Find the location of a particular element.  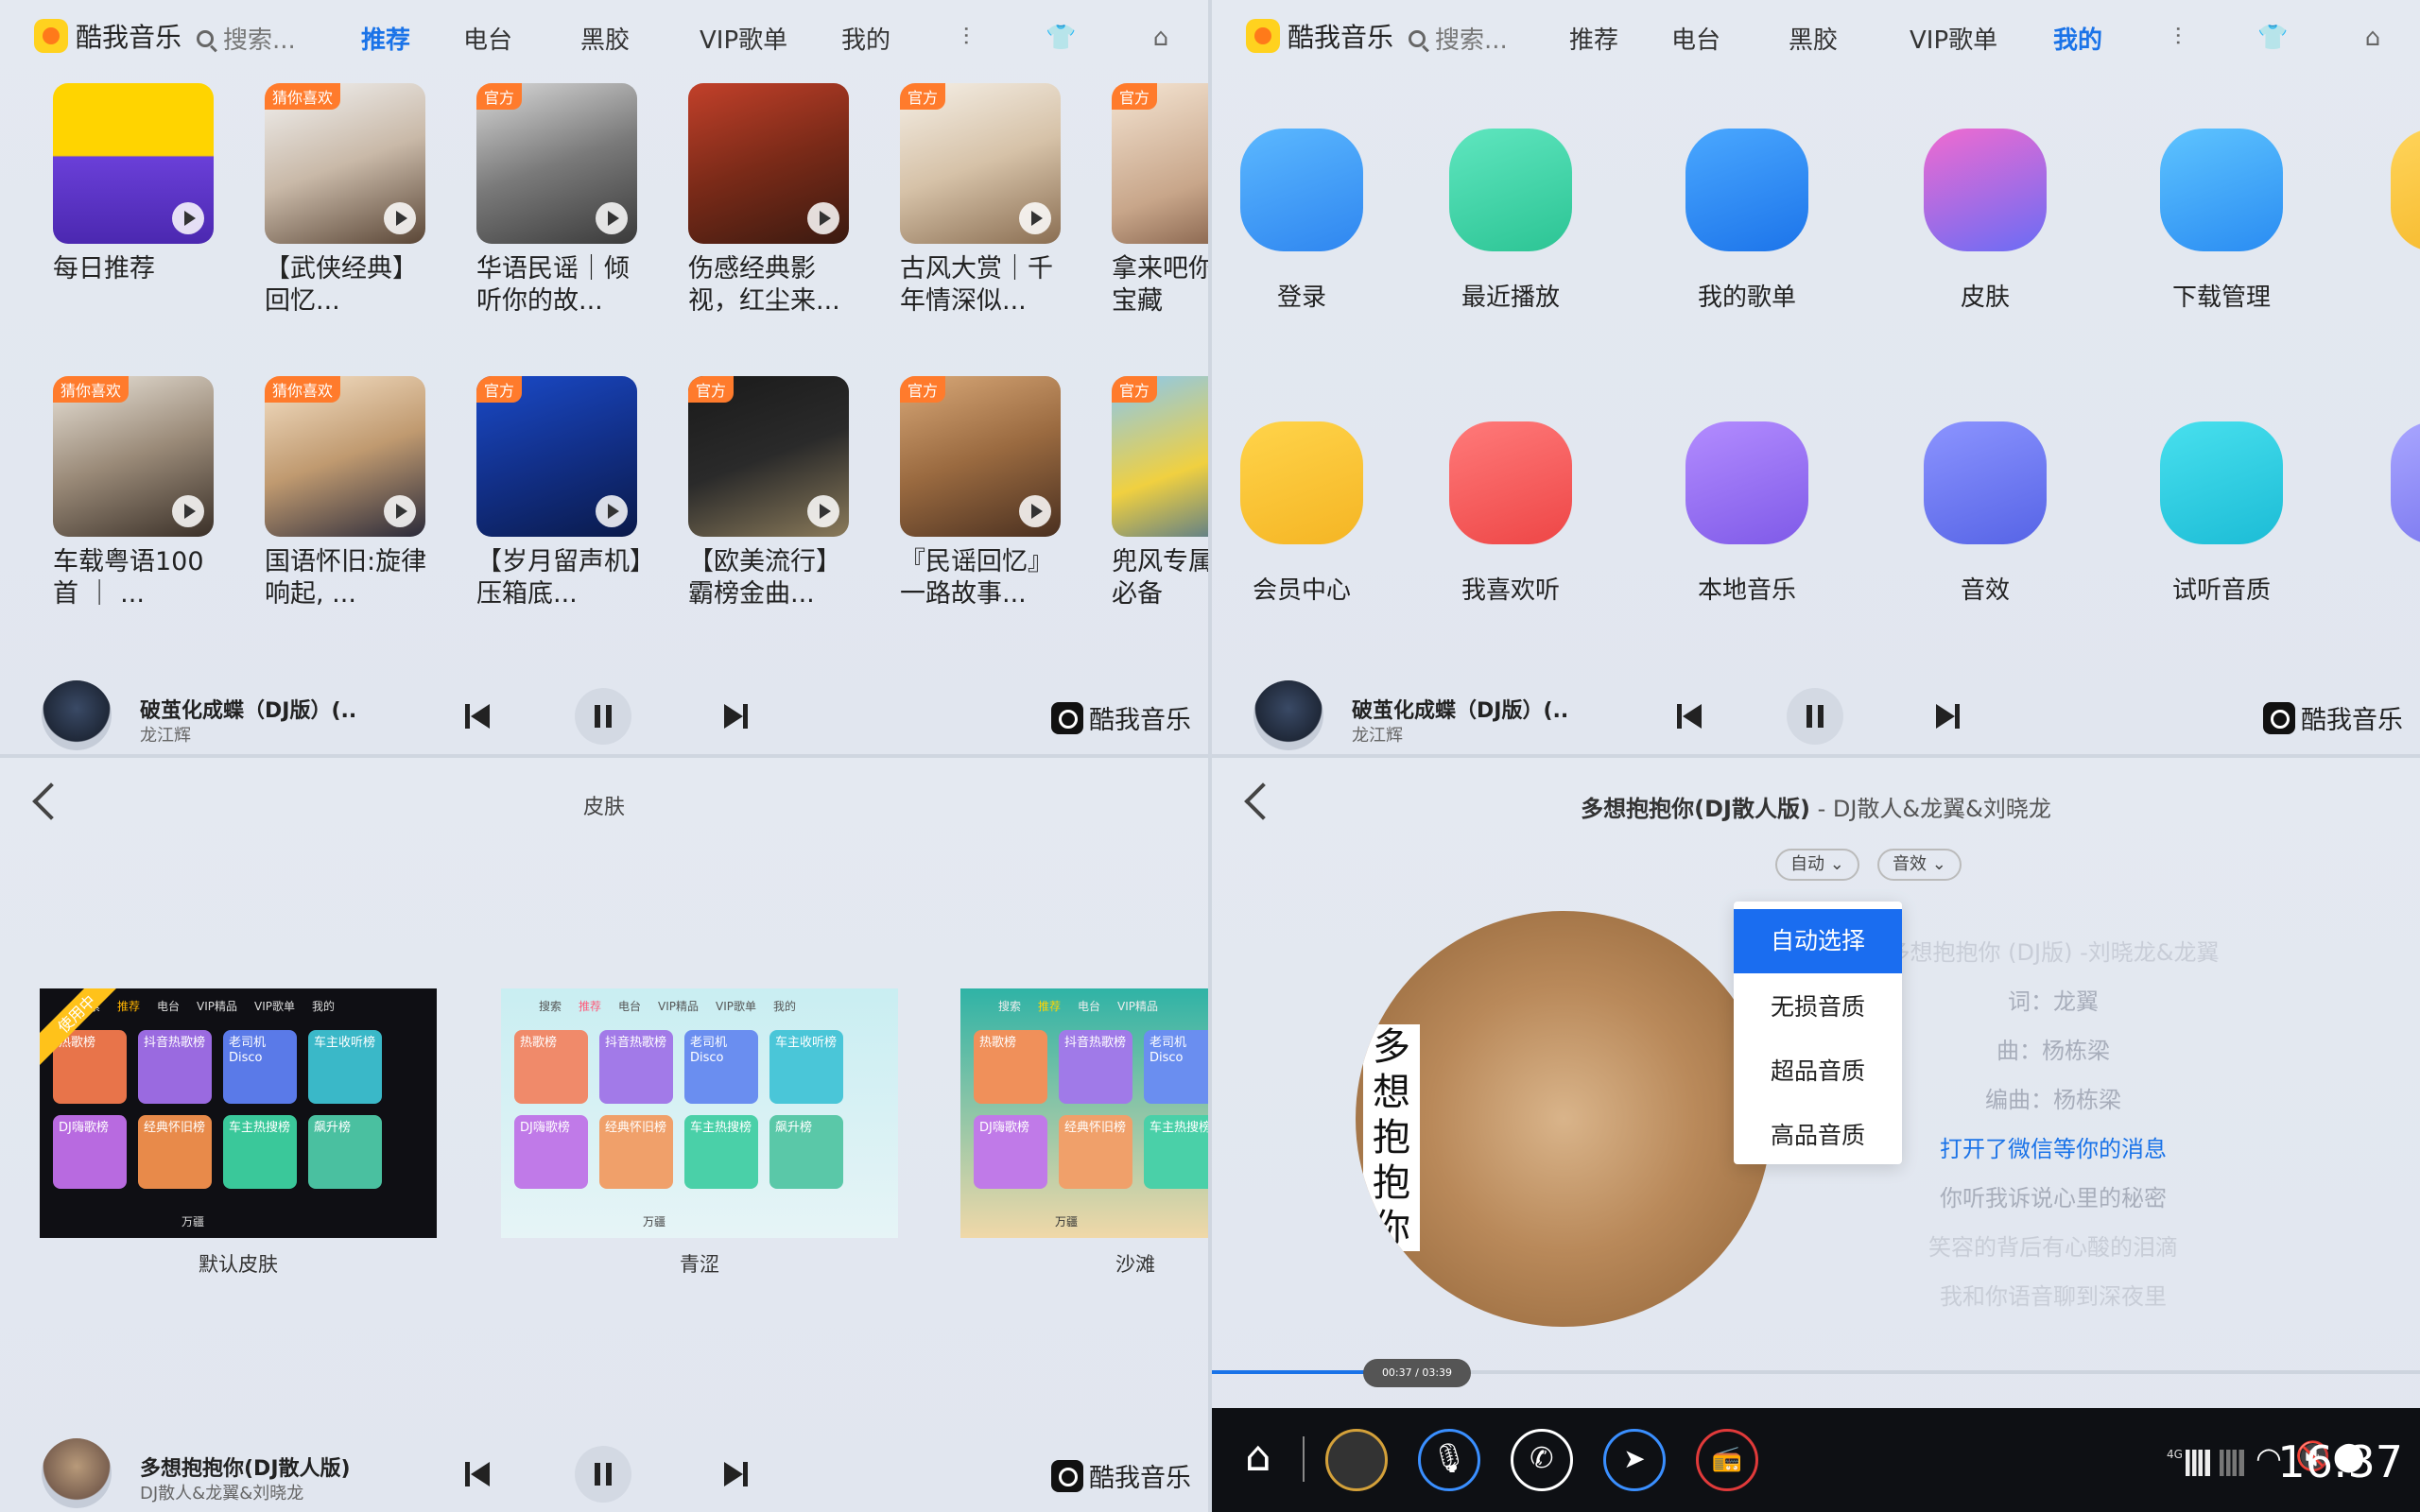

partial-icon is located at coordinates (2405, 482).